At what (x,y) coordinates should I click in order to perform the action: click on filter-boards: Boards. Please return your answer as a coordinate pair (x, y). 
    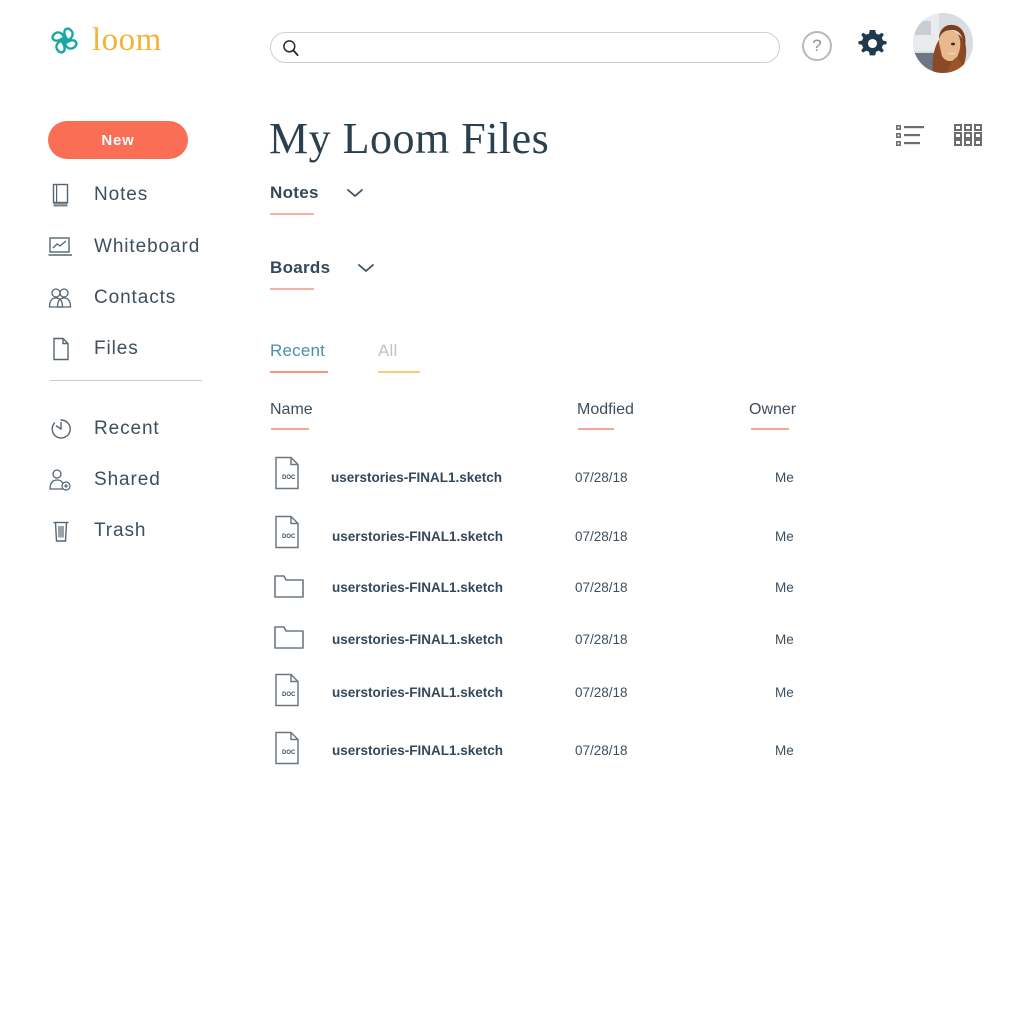
    Looking at the image, I should click on (323, 274).